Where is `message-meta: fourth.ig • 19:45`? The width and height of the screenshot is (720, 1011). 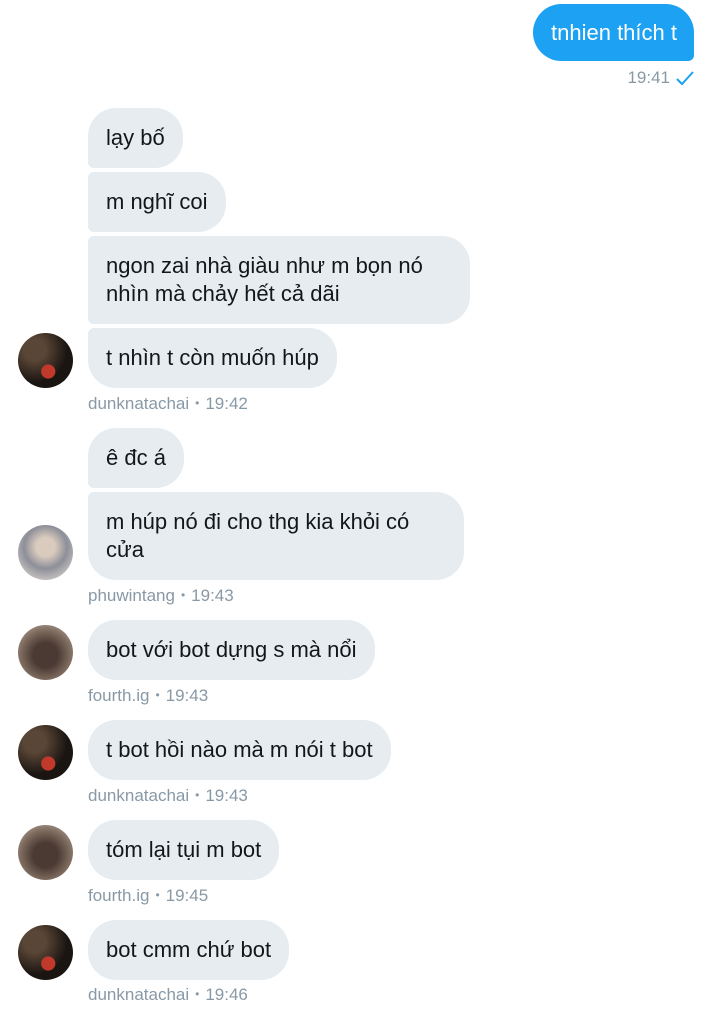 message-meta: fourth.ig • 19:45 is located at coordinates (148, 896).